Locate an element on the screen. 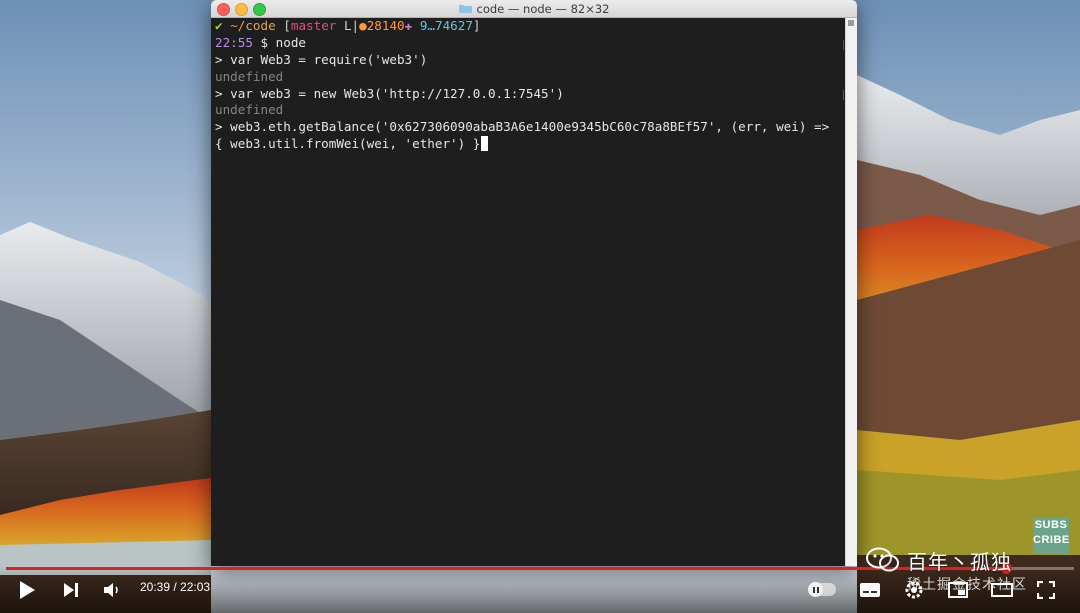 This screenshot has width=1080, height=613. video-time: 20:39 / 22:03 is located at coordinates (175, 587).